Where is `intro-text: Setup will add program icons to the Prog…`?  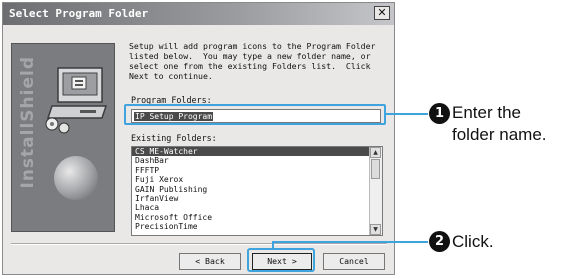 intro-text: Setup will add program icons to the Prog… is located at coordinates (252, 61).